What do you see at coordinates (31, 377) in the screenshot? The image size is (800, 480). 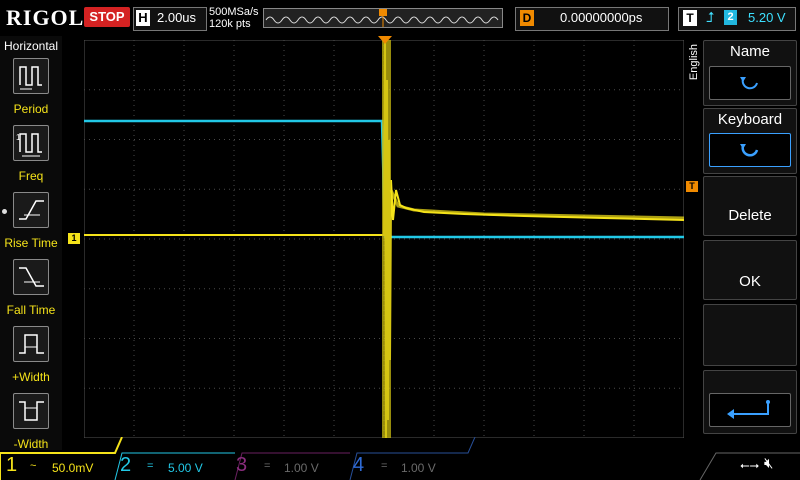 I see `menu-label-plus-width: +Width` at bounding box center [31, 377].